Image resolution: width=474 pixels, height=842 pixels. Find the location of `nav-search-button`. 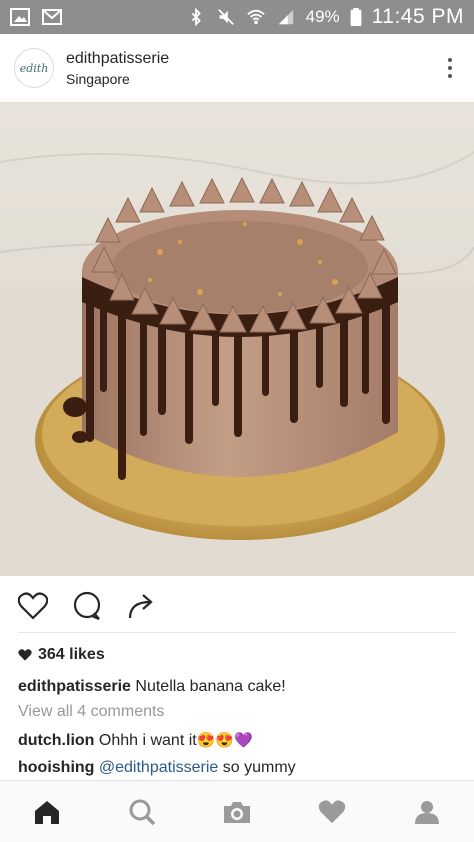

nav-search-button is located at coordinates (142, 812).